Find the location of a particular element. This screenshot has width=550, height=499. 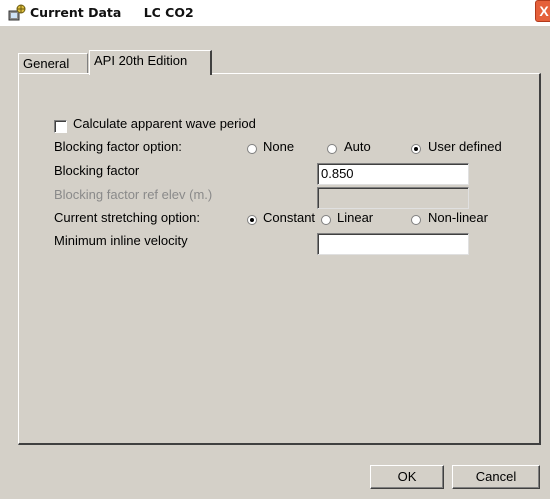

blocking-ref-elev-input is located at coordinates (393, 198).